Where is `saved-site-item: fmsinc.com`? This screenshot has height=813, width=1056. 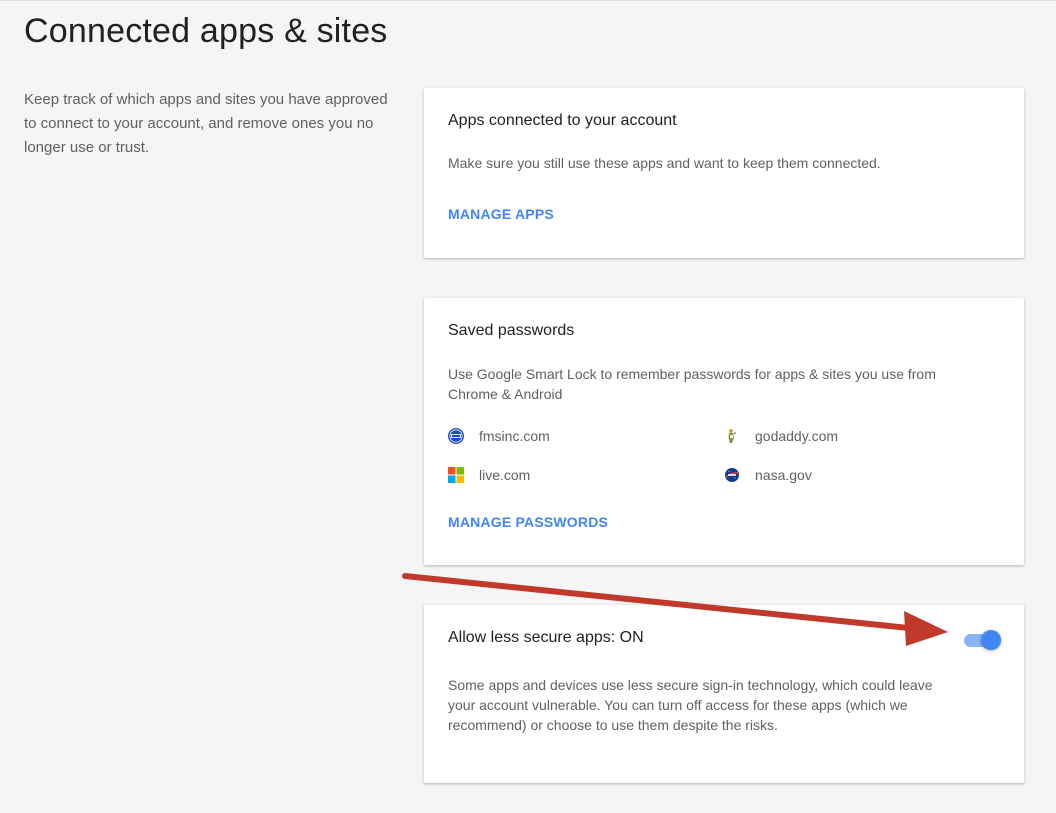 saved-site-item: fmsinc.com is located at coordinates (499, 436).